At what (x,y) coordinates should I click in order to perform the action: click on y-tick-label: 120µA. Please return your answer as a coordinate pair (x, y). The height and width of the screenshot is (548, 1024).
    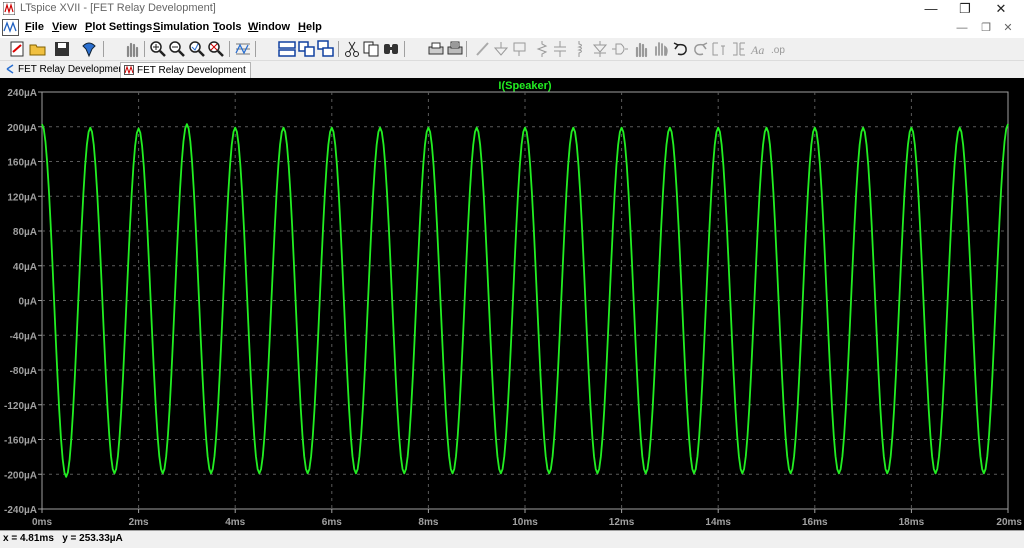
    Looking at the image, I should click on (22, 197).